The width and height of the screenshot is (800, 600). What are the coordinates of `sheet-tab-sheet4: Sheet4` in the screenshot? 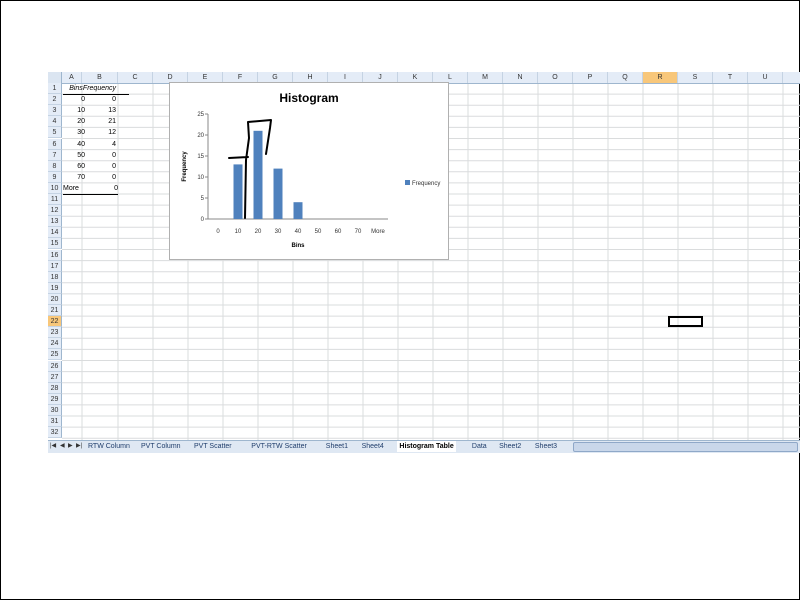 It's located at (373, 446).